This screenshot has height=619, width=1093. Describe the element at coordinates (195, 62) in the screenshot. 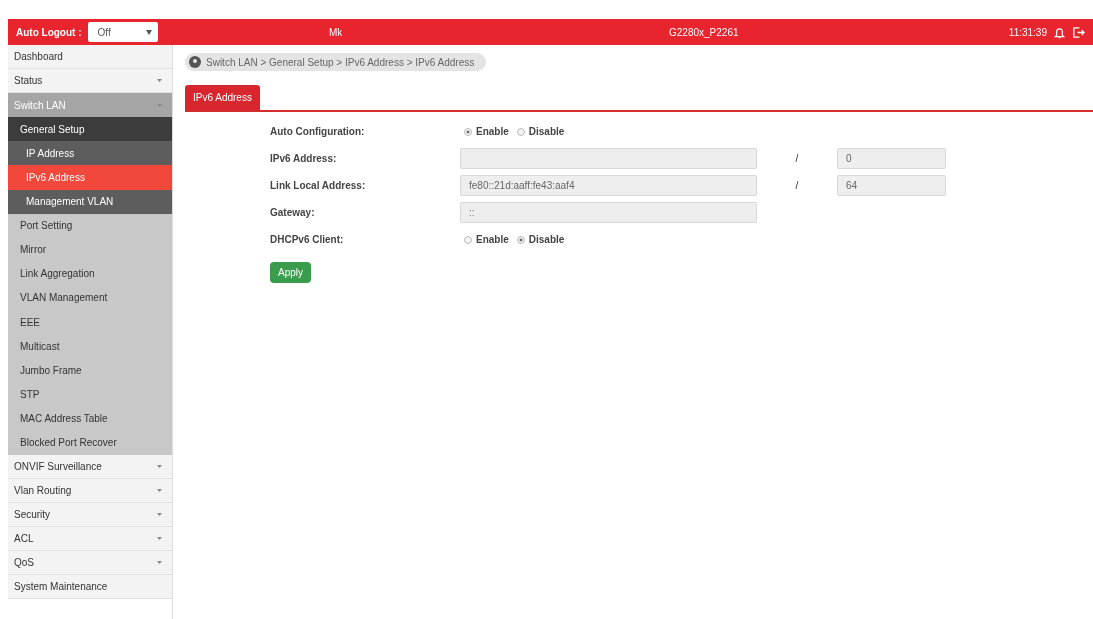

I see `location-pin-icon` at that location.